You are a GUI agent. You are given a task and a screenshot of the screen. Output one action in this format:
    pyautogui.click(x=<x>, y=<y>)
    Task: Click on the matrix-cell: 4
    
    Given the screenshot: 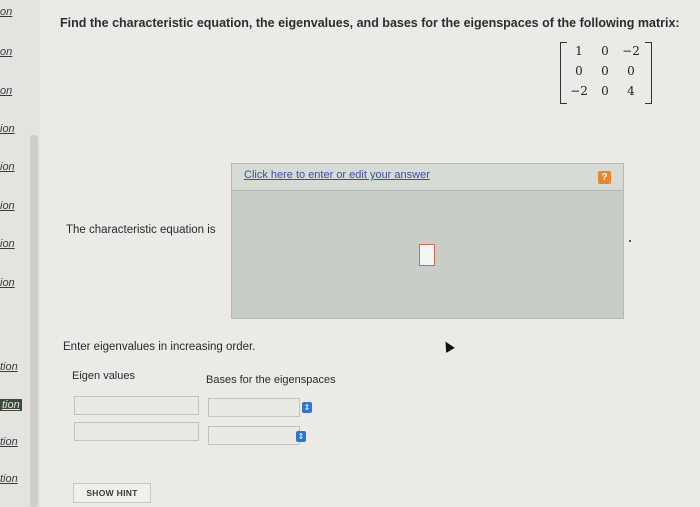 What is the action you would take?
    pyautogui.click(x=631, y=91)
    